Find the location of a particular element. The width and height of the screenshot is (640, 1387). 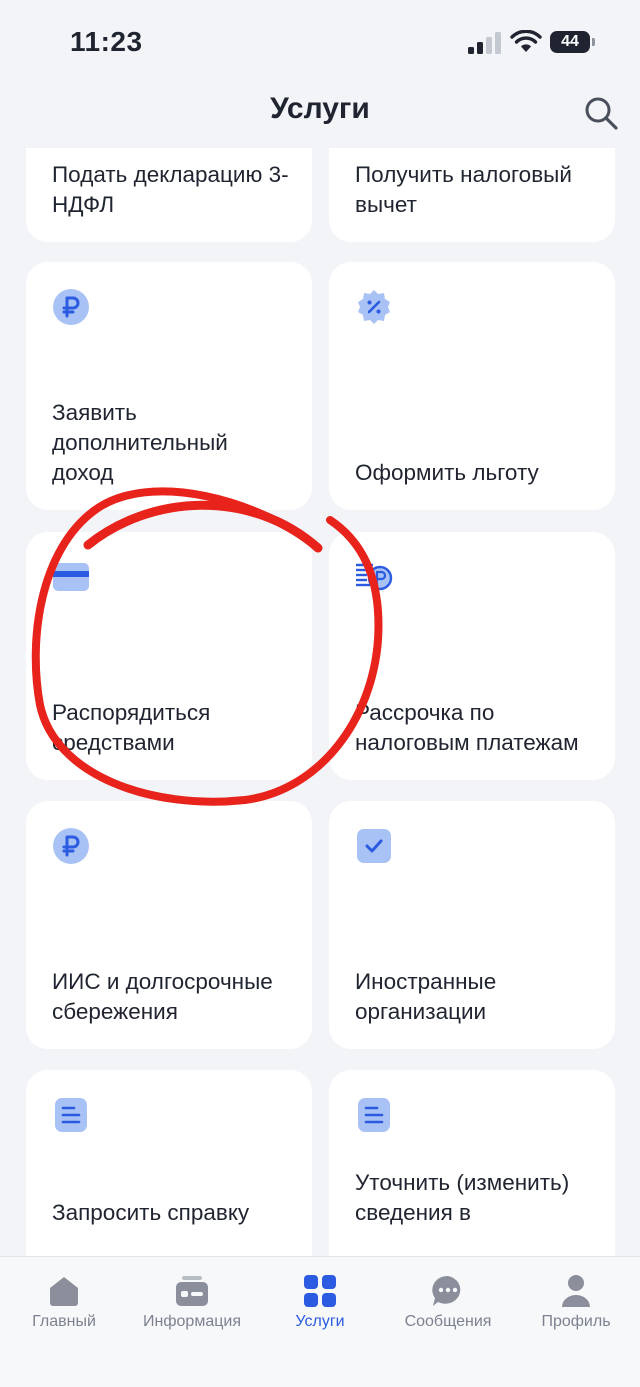

tab-messages: Сообщения is located at coordinates (448, 1305).